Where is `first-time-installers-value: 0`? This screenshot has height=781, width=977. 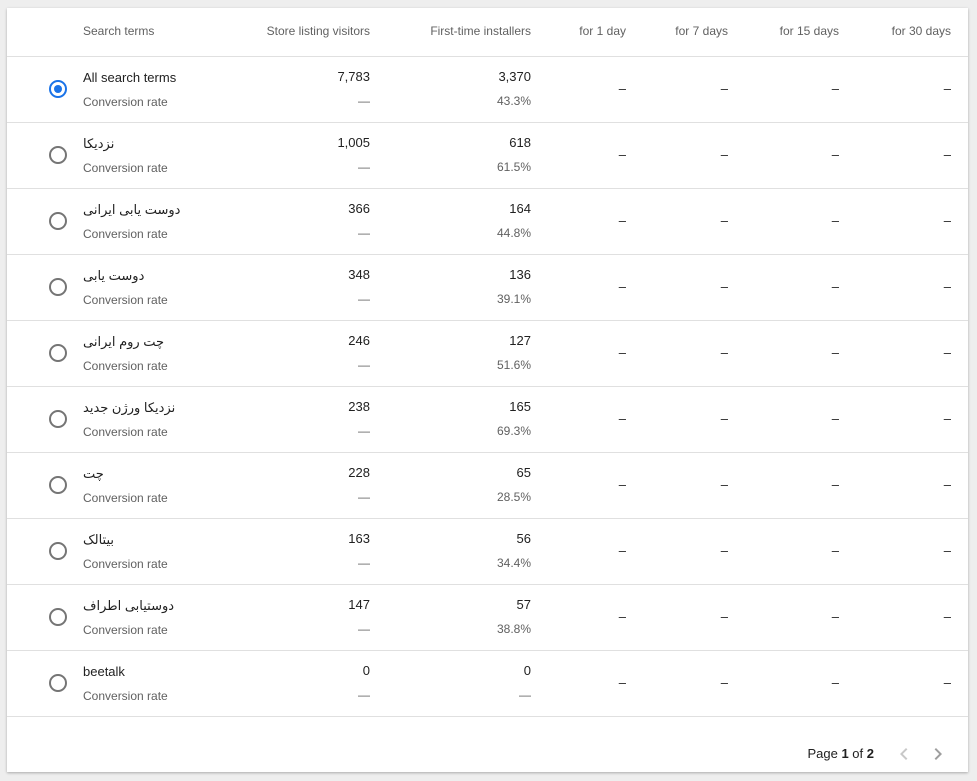 first-time-installers-value: 0 is located at coordinates (527, 670).